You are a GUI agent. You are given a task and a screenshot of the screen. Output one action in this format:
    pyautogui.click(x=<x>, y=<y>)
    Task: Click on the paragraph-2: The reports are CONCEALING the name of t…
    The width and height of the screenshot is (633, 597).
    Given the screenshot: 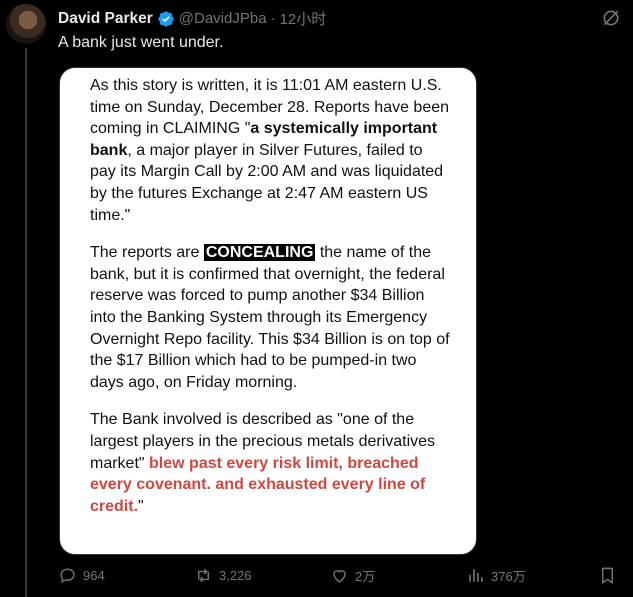 What is the action you would take?
    pyautogui.click(x=270, y=317)
    